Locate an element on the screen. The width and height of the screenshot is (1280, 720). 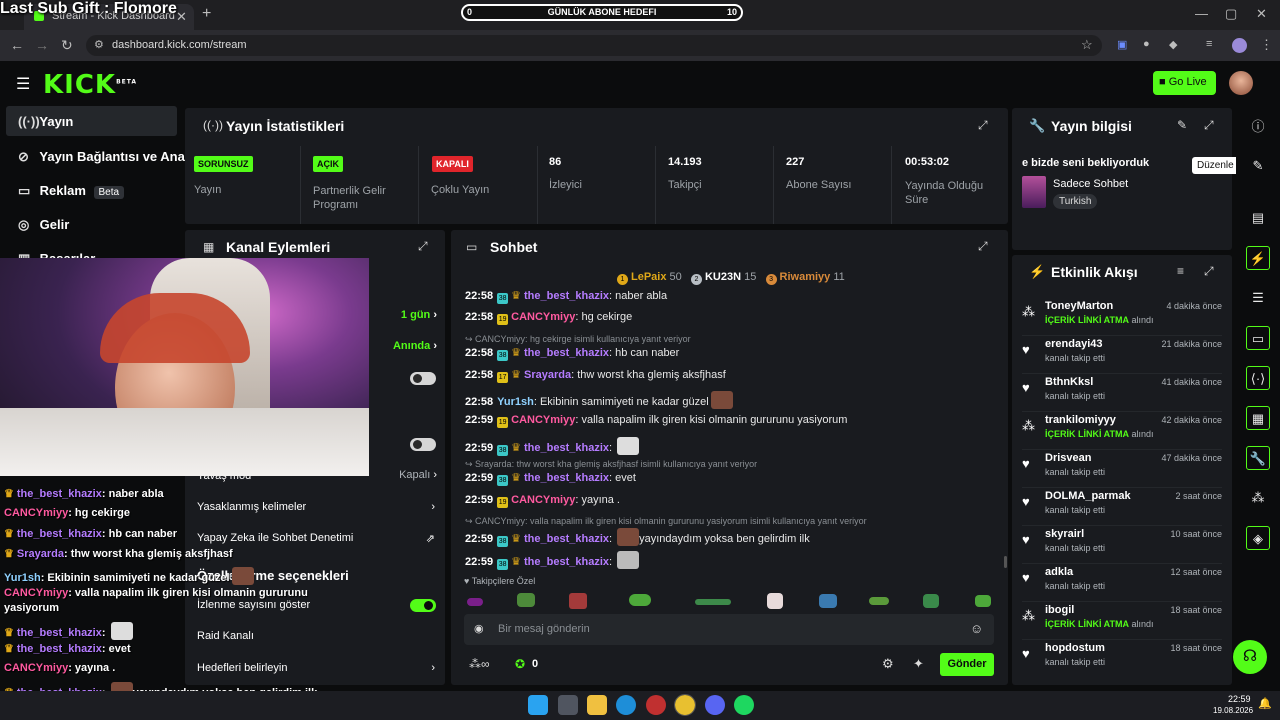
slow-mode-delay: Anında › is located at coordinates (403, 346).